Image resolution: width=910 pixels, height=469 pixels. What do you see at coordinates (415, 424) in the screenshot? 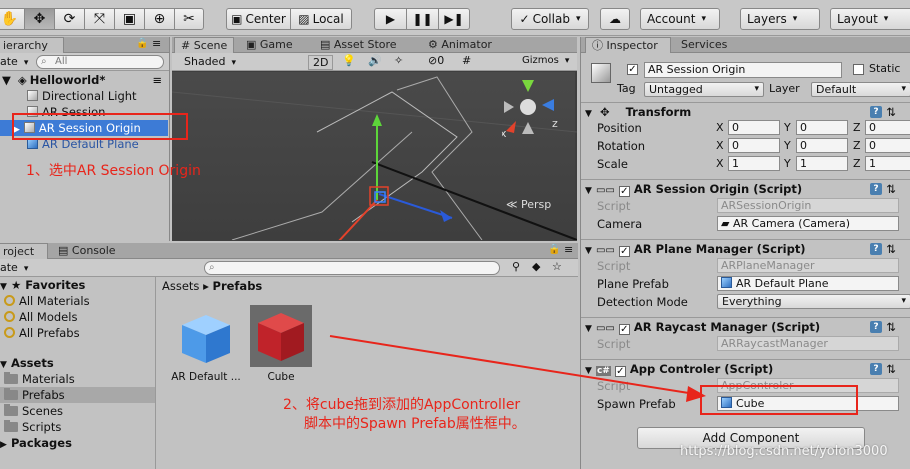
I see `annotation-step2-line2: 脚本中的Spawn Prefab属性框中。` at bounding box center [415, 424].